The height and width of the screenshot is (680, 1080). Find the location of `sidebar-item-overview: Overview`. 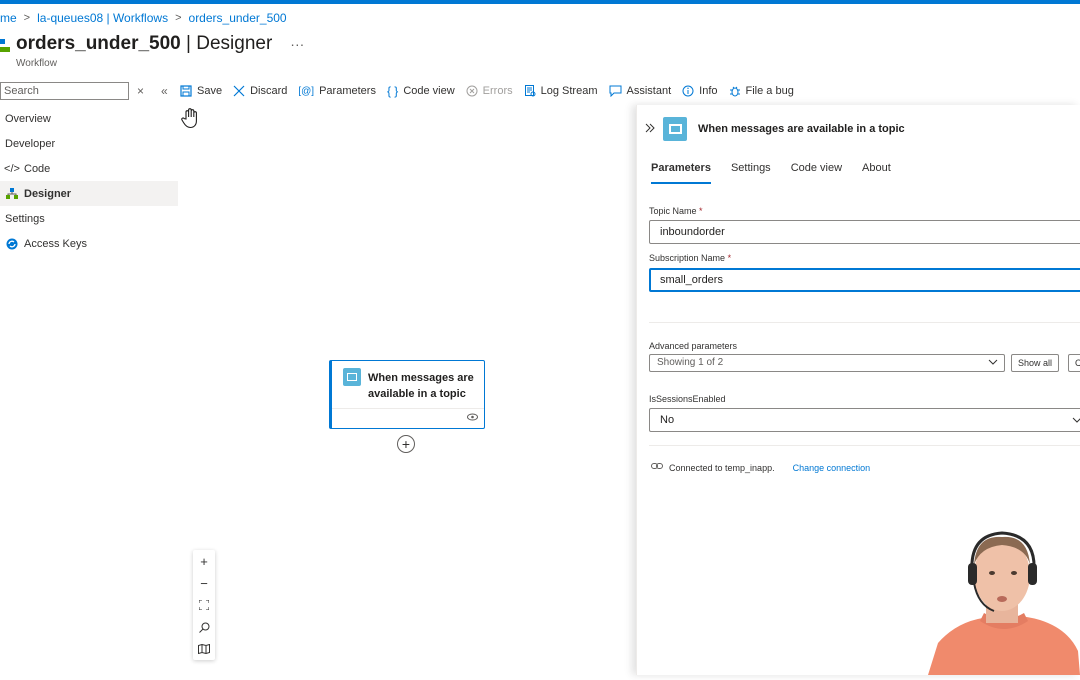

sidebar-item-overview: Overview is located at coordinates (89, 118).